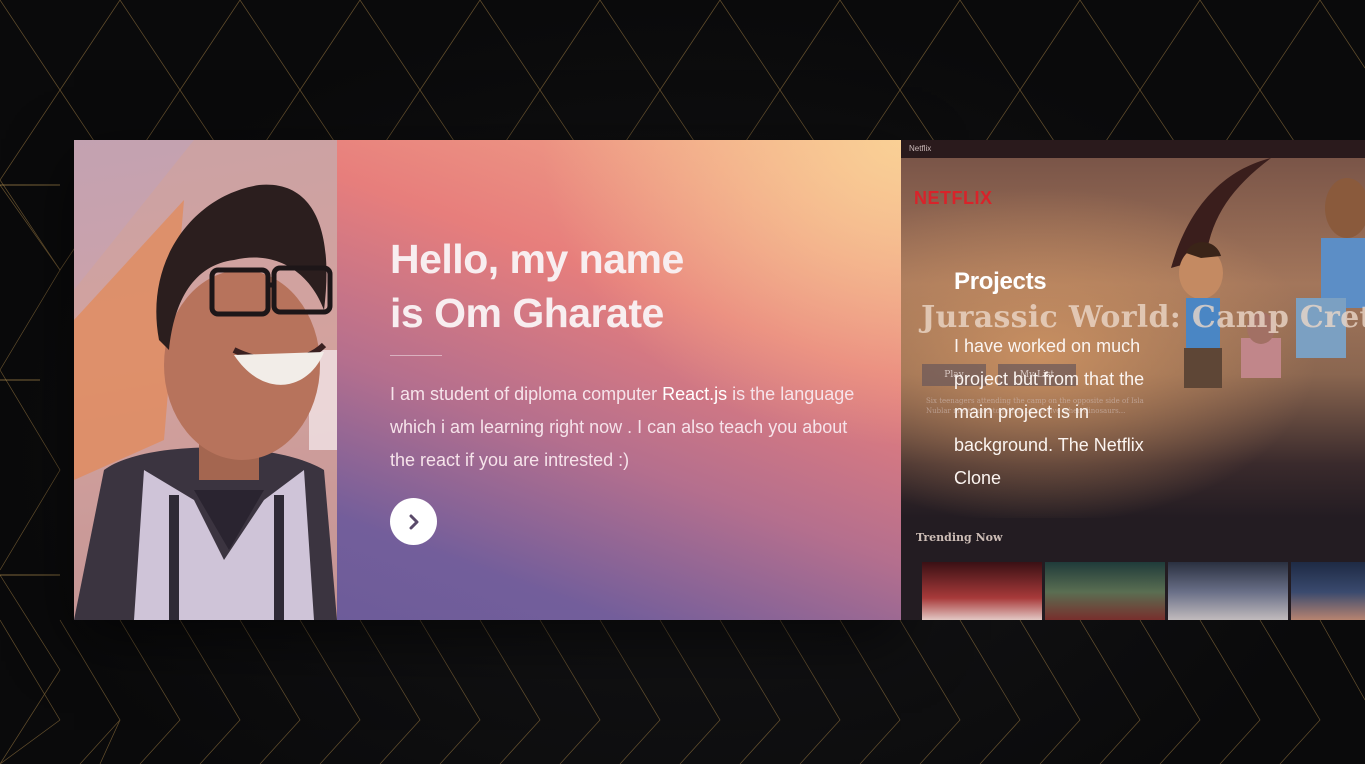 This screenshot has height=764, width=1365. Describe the element at coordinates (537, 259) in the screenshot. I see `title-line-1: Hello, my name` at that location.